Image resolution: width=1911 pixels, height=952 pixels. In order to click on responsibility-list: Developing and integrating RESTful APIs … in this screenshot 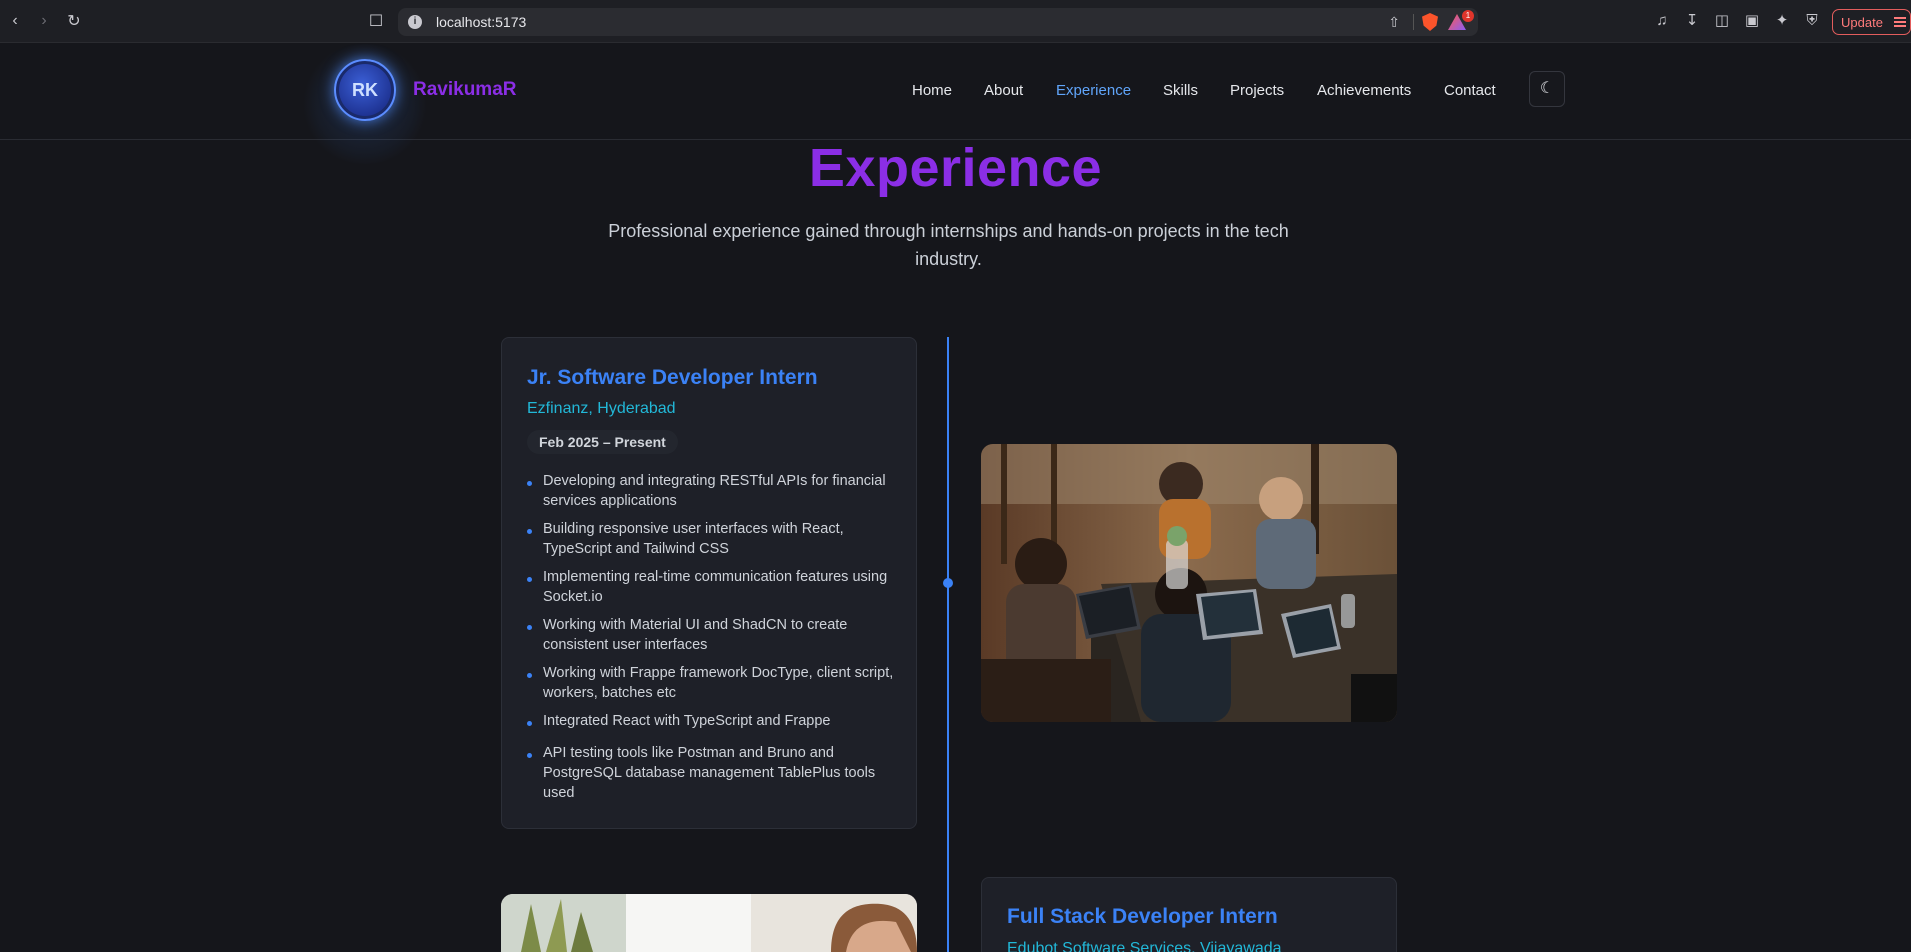, I will do `click(712, 641)`.